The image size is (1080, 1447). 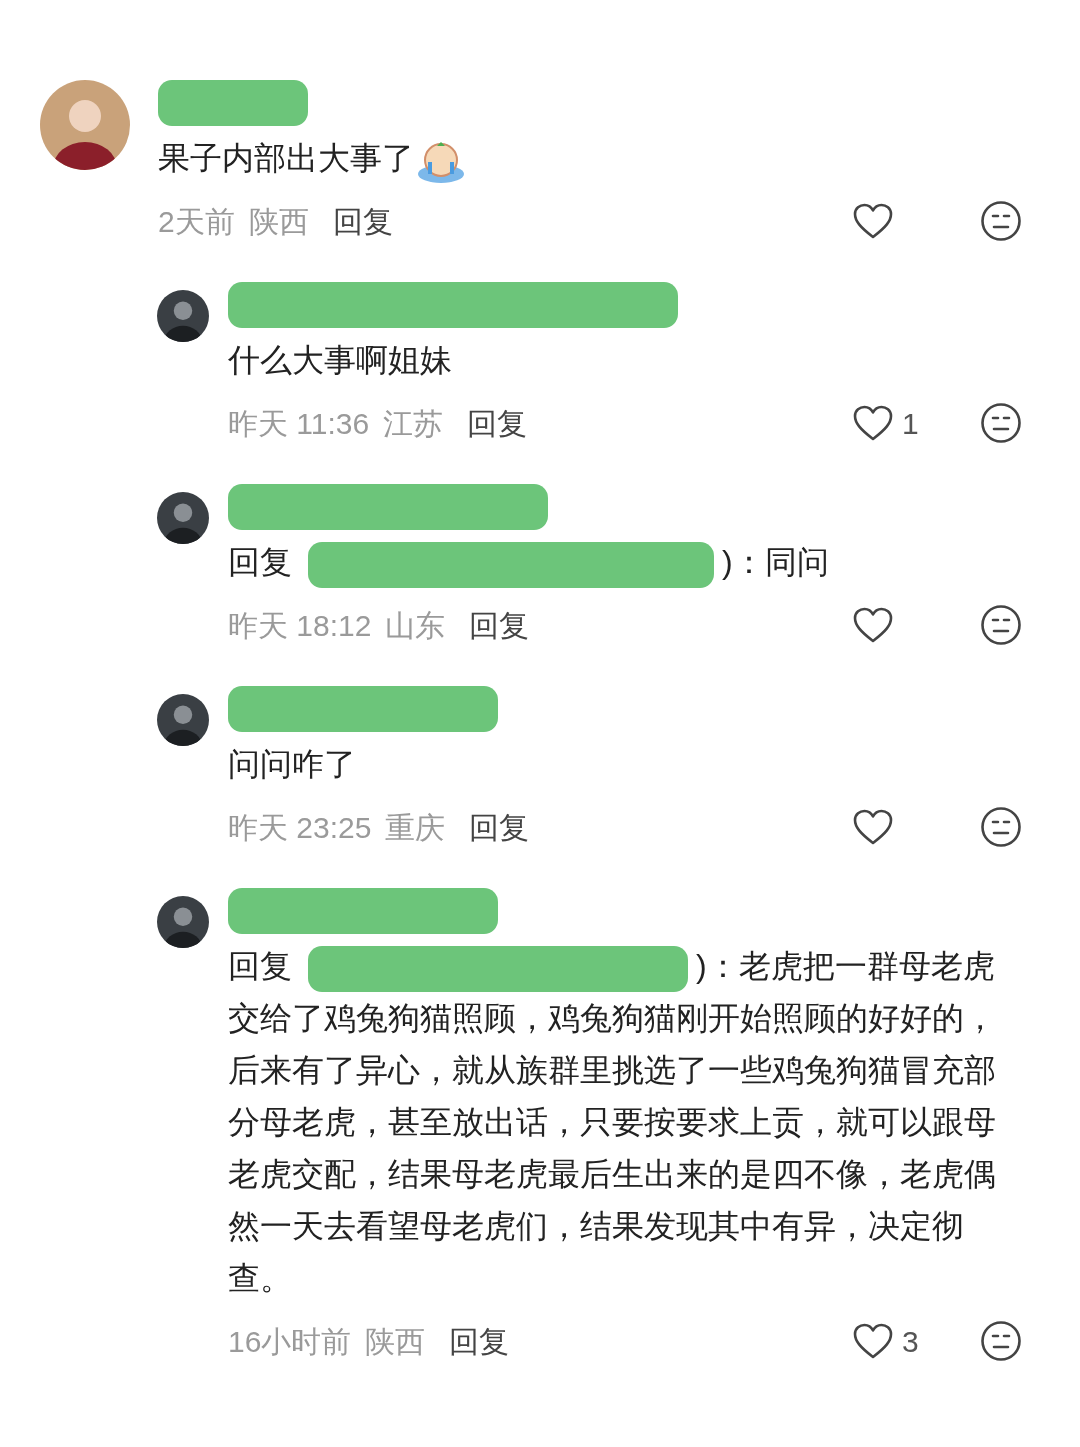 What do you see at coordinates (196, 221) in the screenshot?
I see `timestamp: 2天前` at bounding box center [196, 221].